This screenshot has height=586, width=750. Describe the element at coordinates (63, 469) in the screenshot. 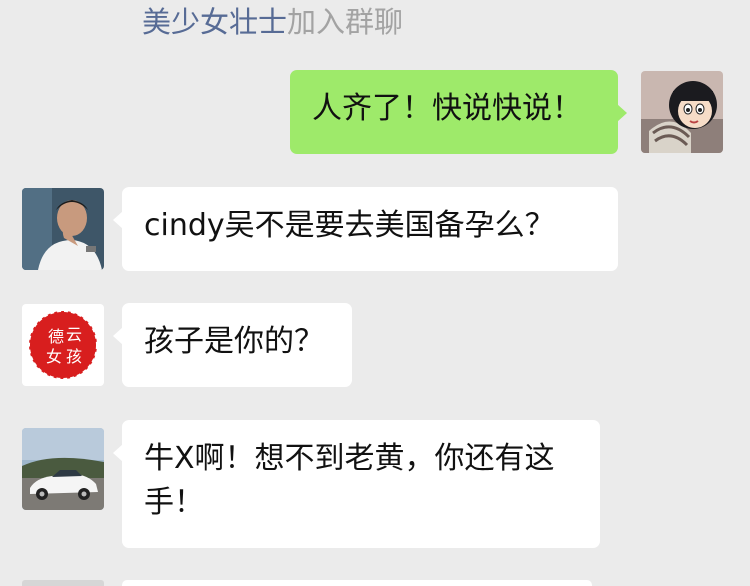

I see `white-sports-car-avatar-icon` at that location.